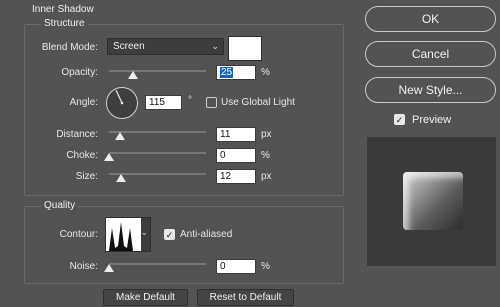  What do you see at coordinates (169, 234) in the screenshot?
I see `anti-aliased-checkbox: ✓` at bounding box center [169, 234].